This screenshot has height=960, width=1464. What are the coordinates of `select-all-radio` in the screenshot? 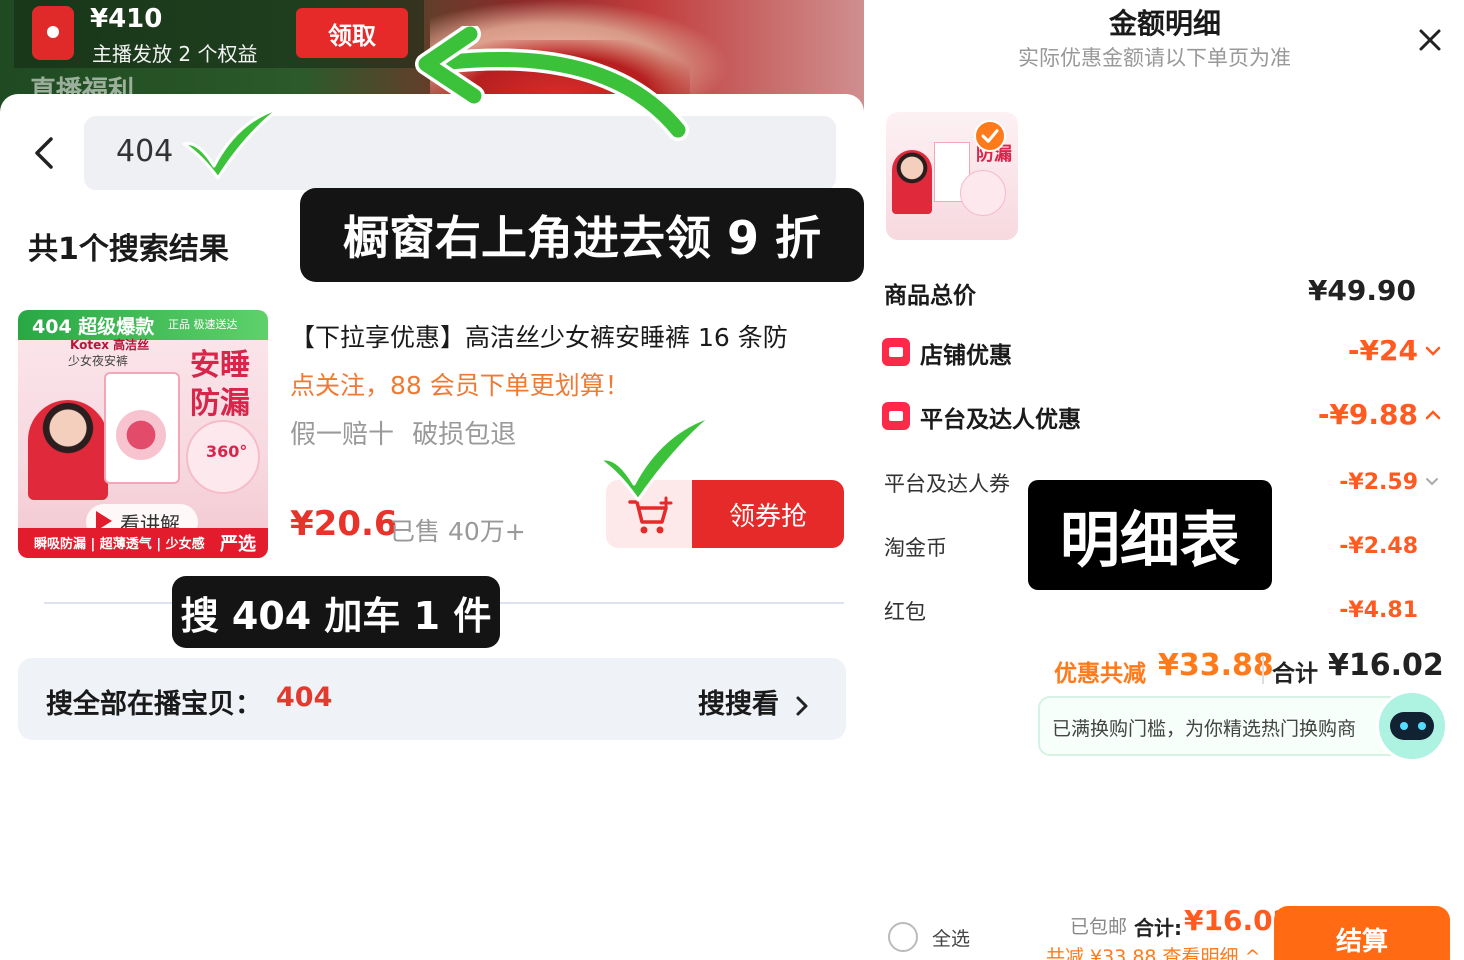 It's located at (903, 937).